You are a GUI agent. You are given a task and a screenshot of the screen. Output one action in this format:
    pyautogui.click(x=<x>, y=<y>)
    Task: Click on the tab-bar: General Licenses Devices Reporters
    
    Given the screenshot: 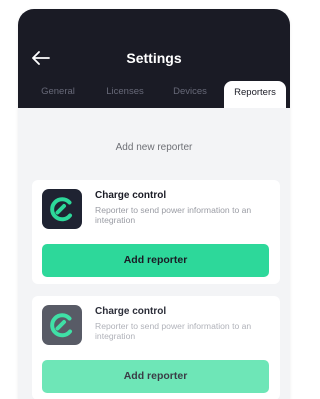 What is the action you would take?
    pyautogui.click(x=154, y=95)
    